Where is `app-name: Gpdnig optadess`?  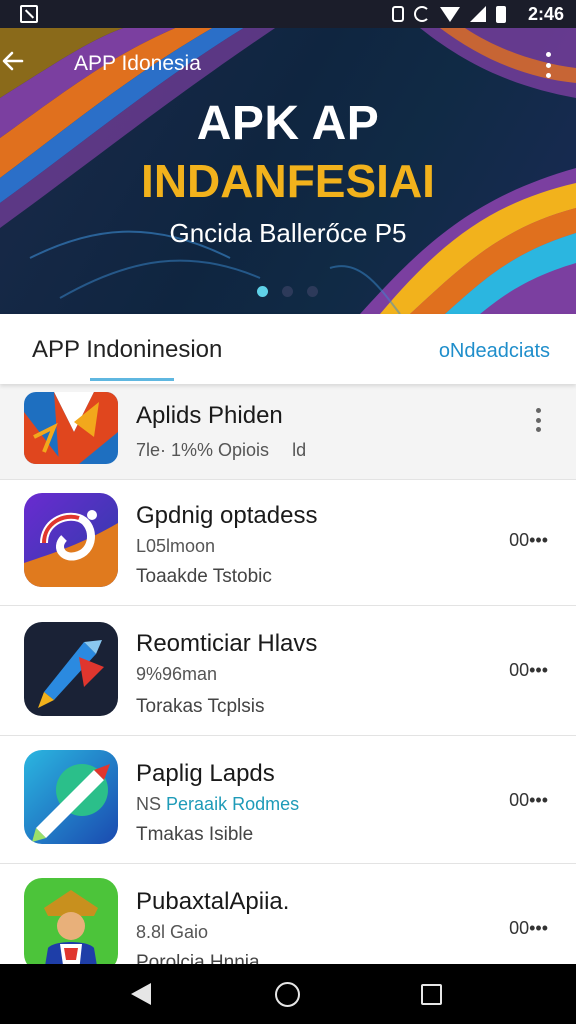
app-name: Gpdnig optadess is located at coordinates (227, 515).